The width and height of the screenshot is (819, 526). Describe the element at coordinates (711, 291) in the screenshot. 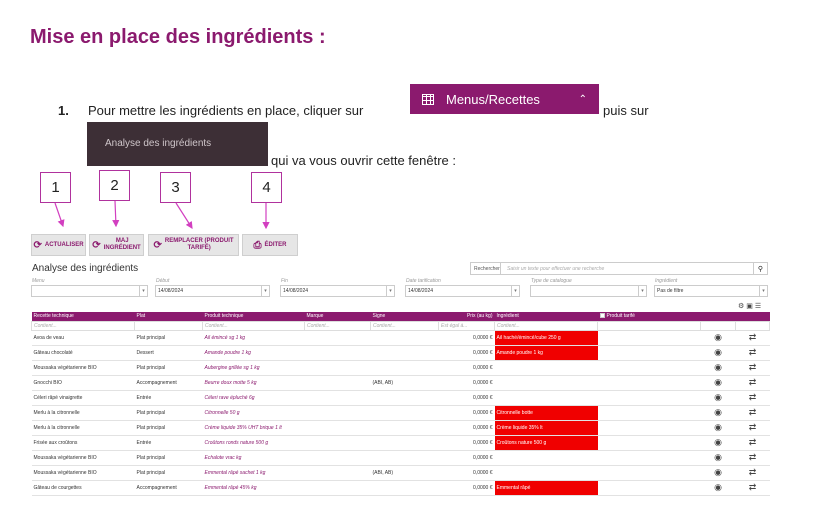

I see `ingredient-filter-select: Pas de filtre ▾` at that location.